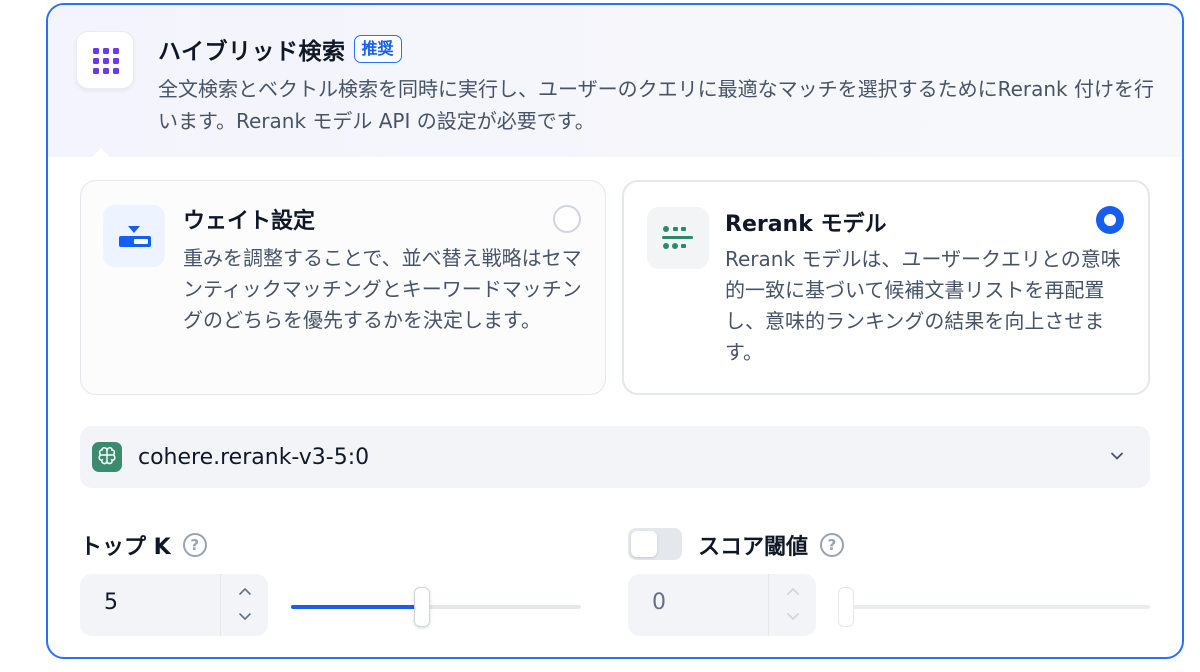  I want to click on hybrid-search-title: ハイブリッド検索, so click(252, 52).